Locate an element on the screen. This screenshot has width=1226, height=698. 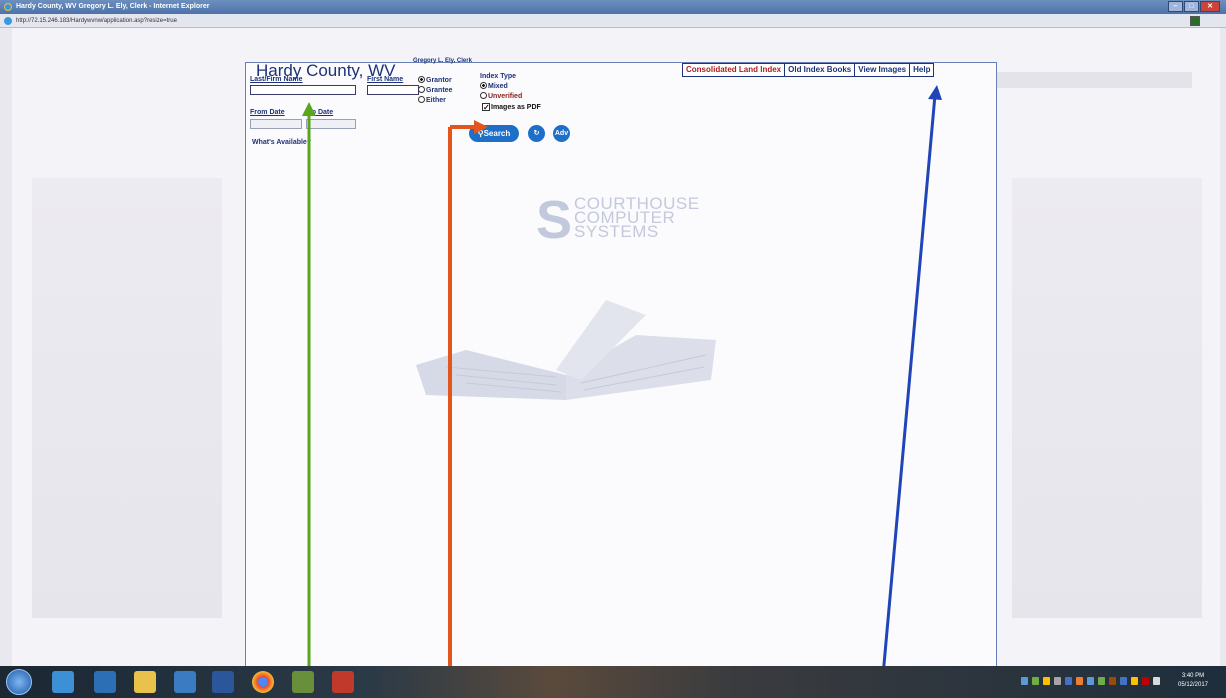
refresh-icon: ↻ is located at coordinates (536, 133).